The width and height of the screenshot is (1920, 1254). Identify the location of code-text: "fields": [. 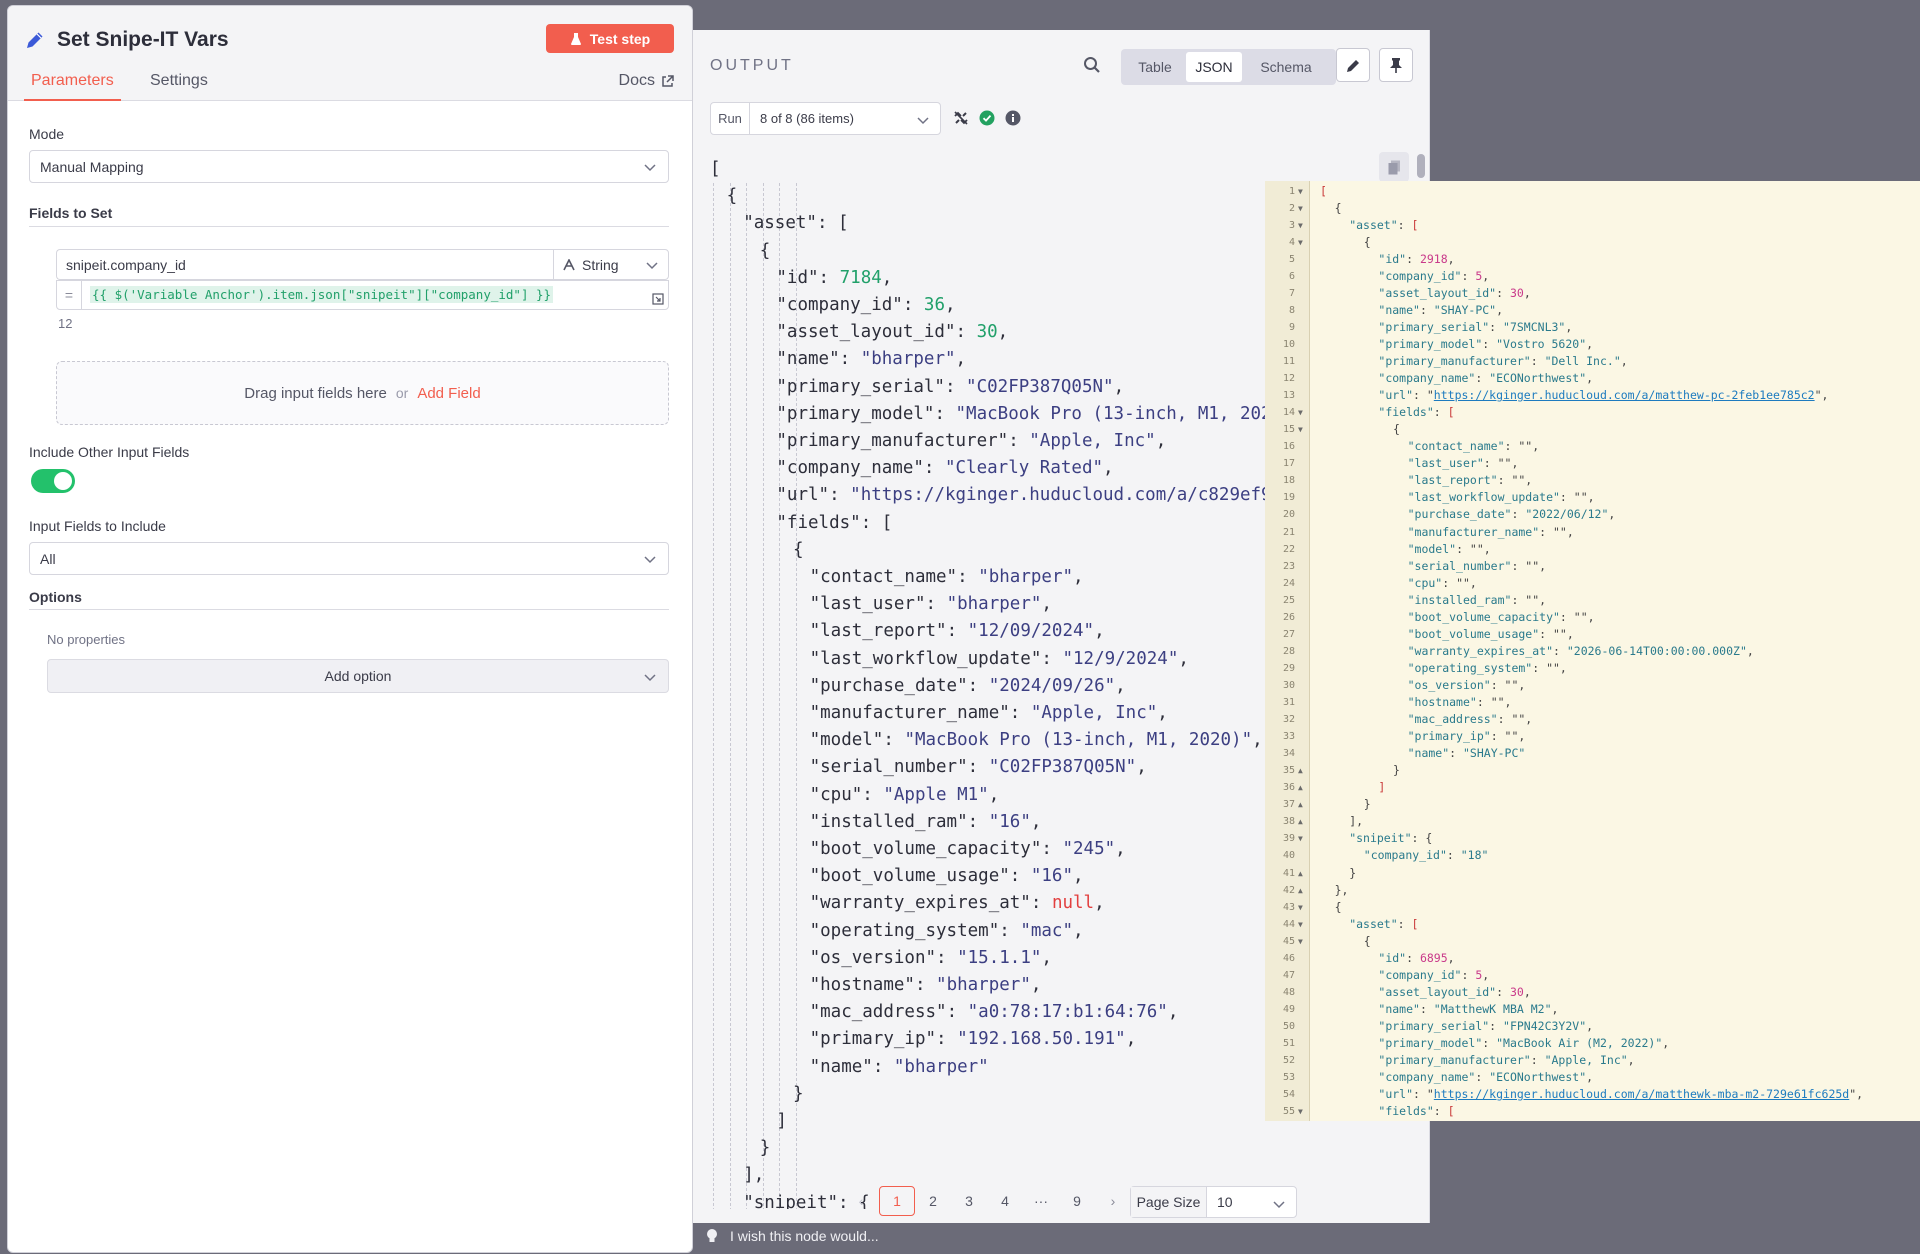
(1416, 412).